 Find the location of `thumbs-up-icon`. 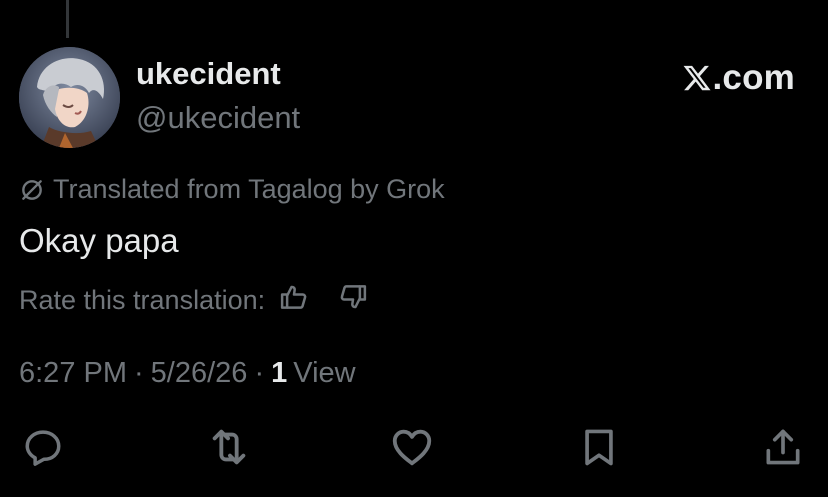

thumbs-up-icon is located at coordinates (294, 300).